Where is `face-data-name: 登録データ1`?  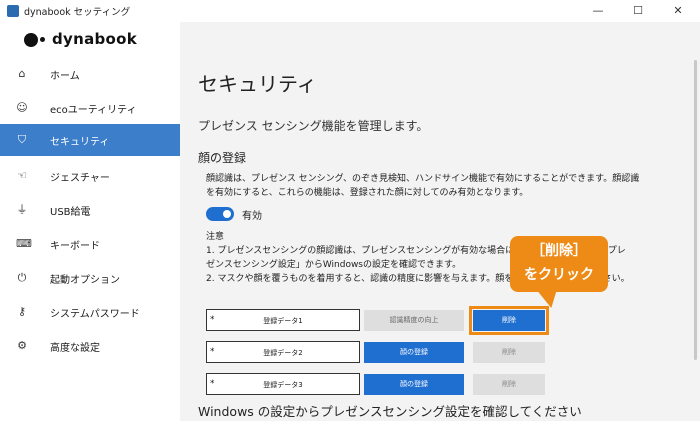
face-data-name: 登録データ1 is located at coordinates (283, 321).